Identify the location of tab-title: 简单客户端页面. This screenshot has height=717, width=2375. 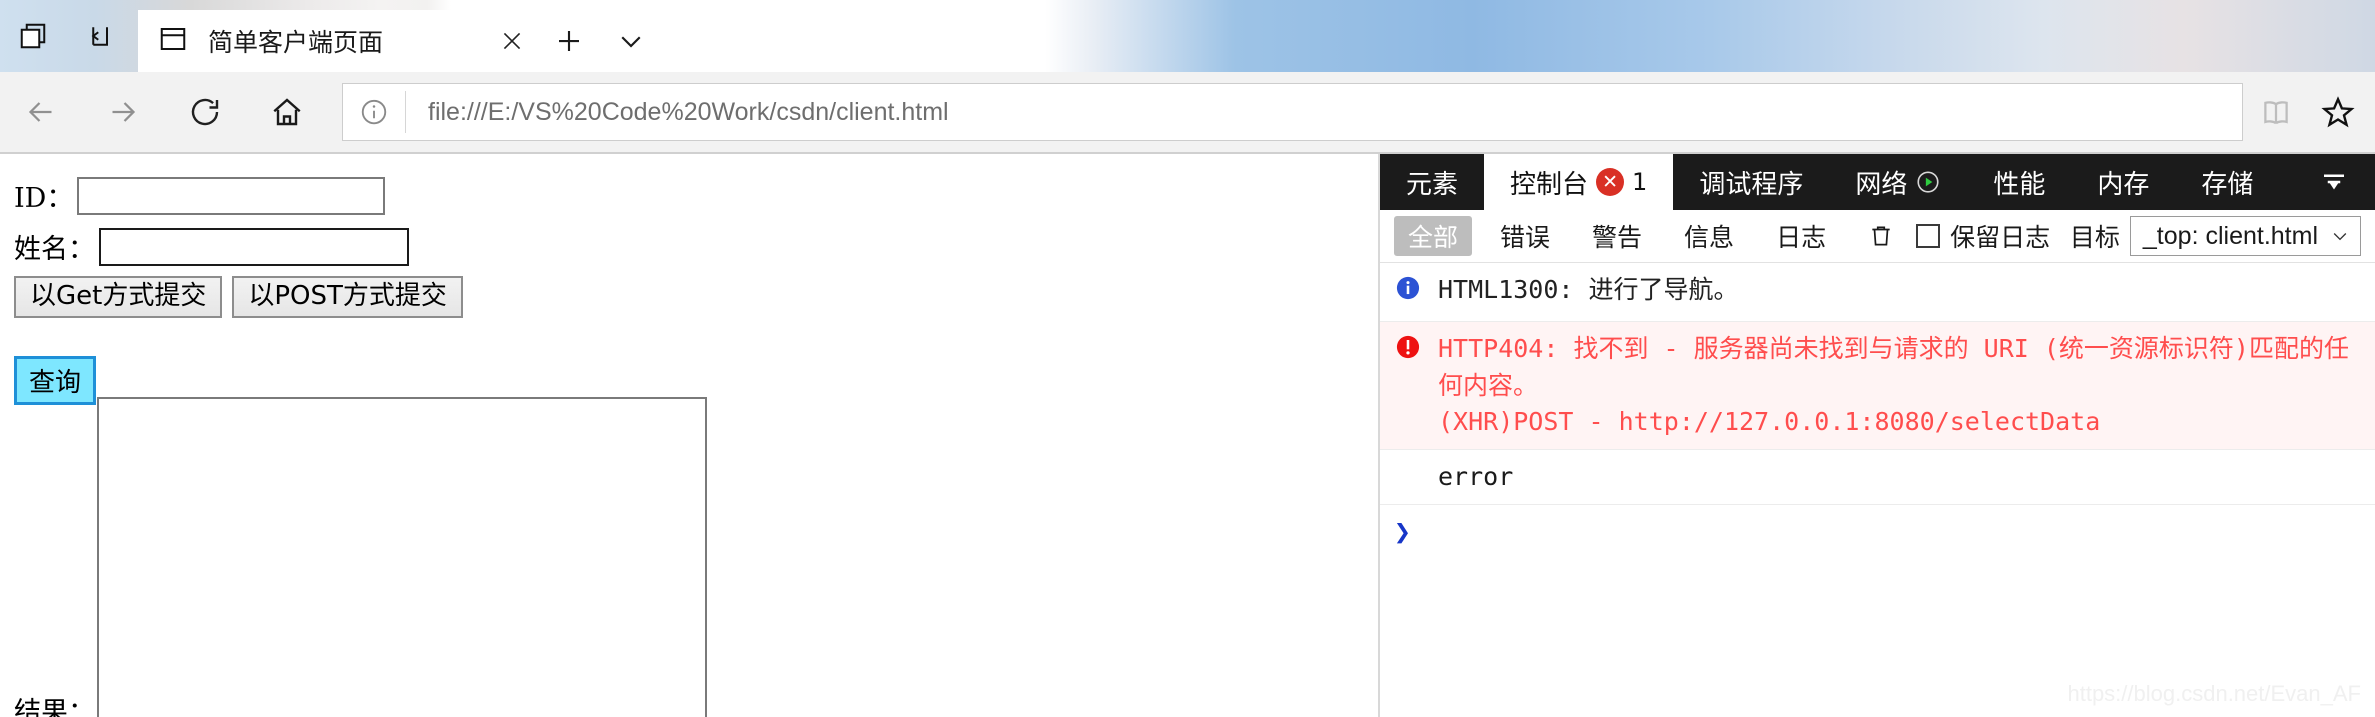
(296, 42).